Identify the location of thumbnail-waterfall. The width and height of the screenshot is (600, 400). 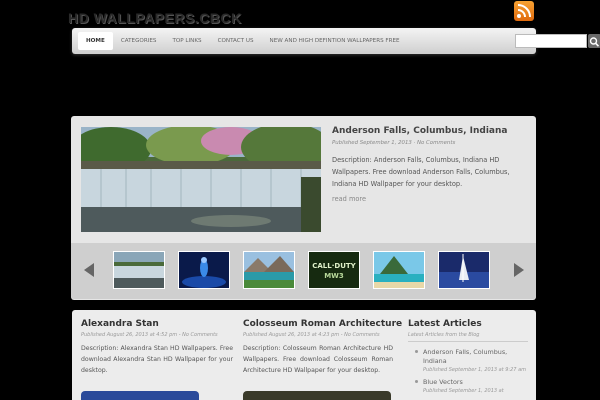
(139, 270).